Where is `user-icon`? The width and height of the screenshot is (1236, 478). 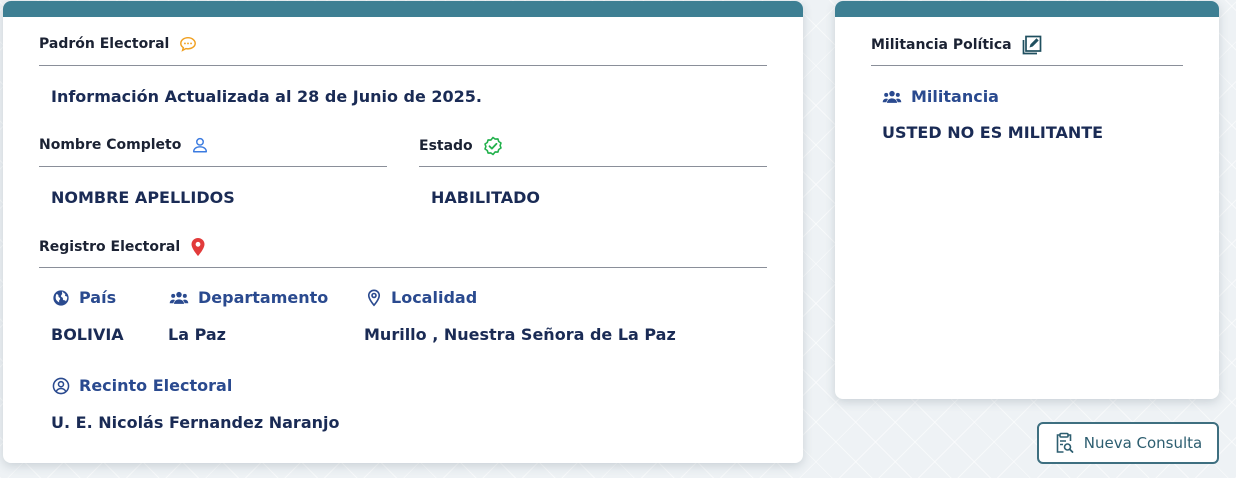 user-icon is located at coordinates (200, 145).